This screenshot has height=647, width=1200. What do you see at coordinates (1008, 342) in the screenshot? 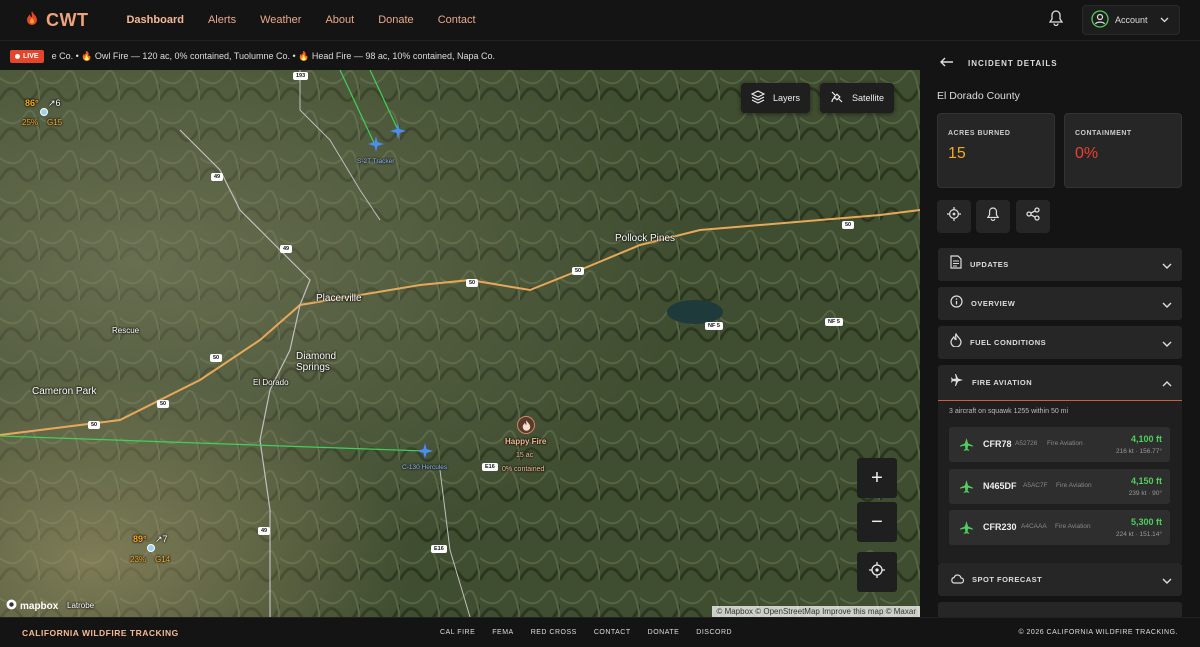
I see `fuel-conditions-label: FUEL CONDITIONS` at bounding box center [1008, 342].